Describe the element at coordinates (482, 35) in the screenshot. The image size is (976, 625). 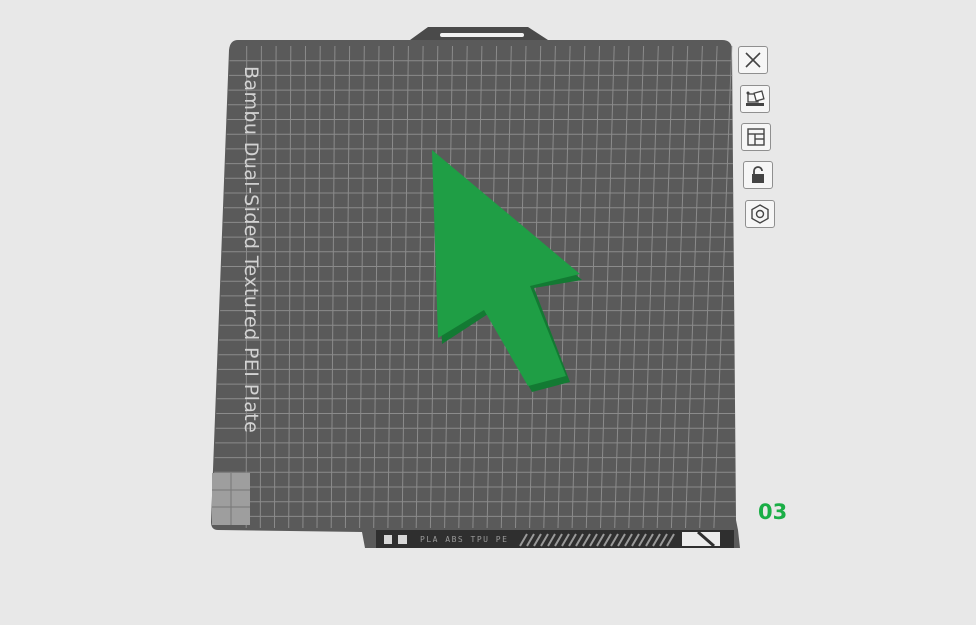
I see `plate-handle-slot` at that location.